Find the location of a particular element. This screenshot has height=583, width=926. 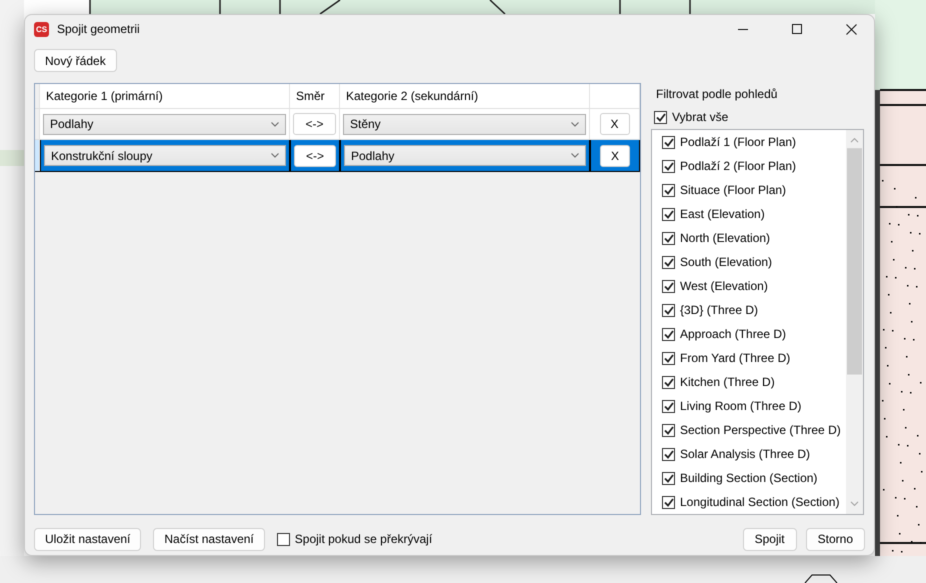

grid-row: Konstrukční sloupy <-> Podlahy X is located at coordinates (337, 156).